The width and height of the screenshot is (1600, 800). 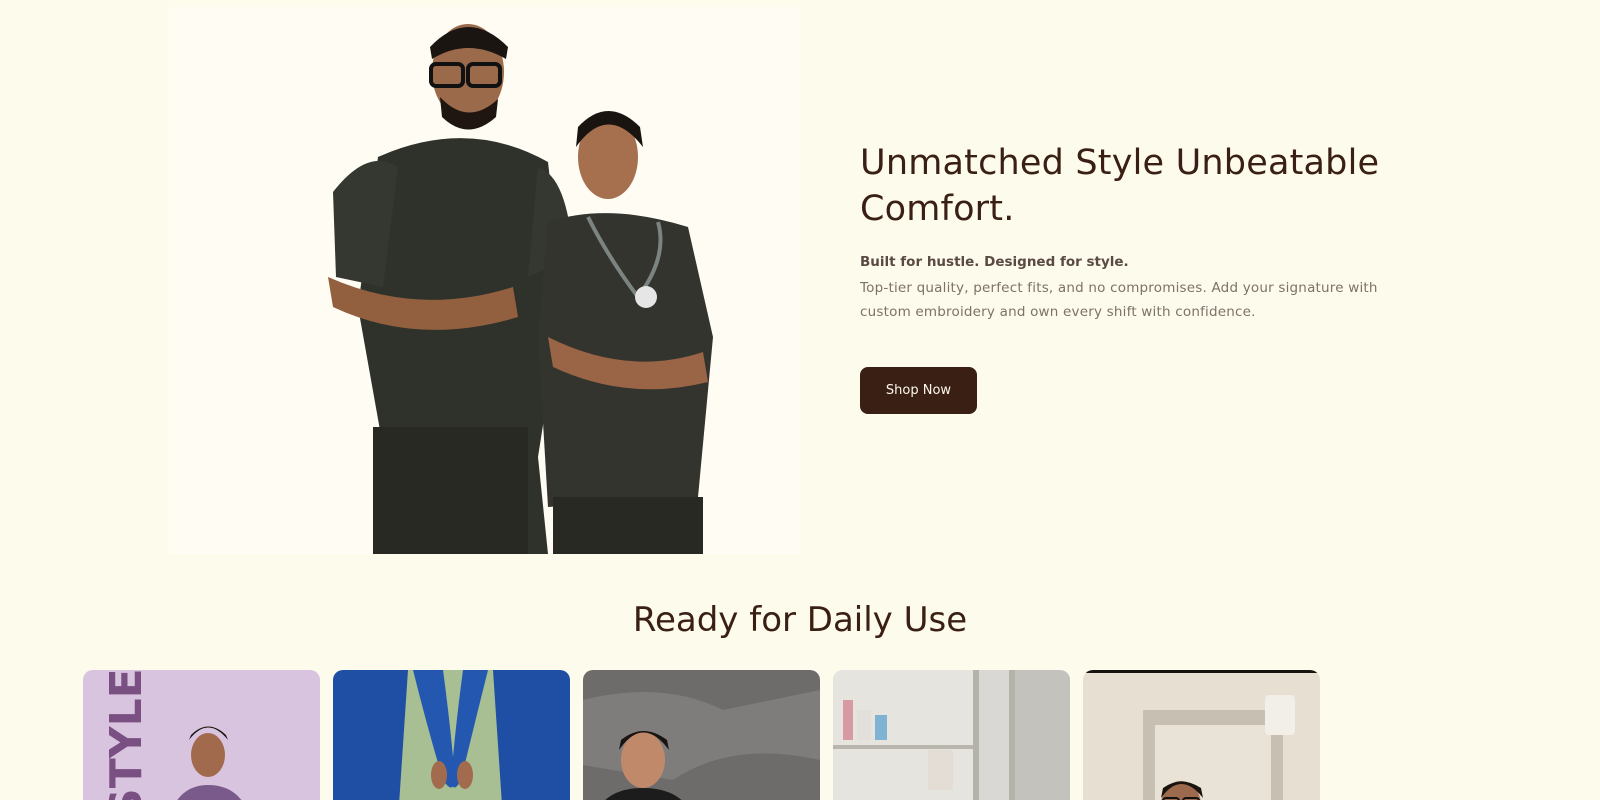 I want to click on card-2-thumbnail-icon, so click(x=451, y=735).